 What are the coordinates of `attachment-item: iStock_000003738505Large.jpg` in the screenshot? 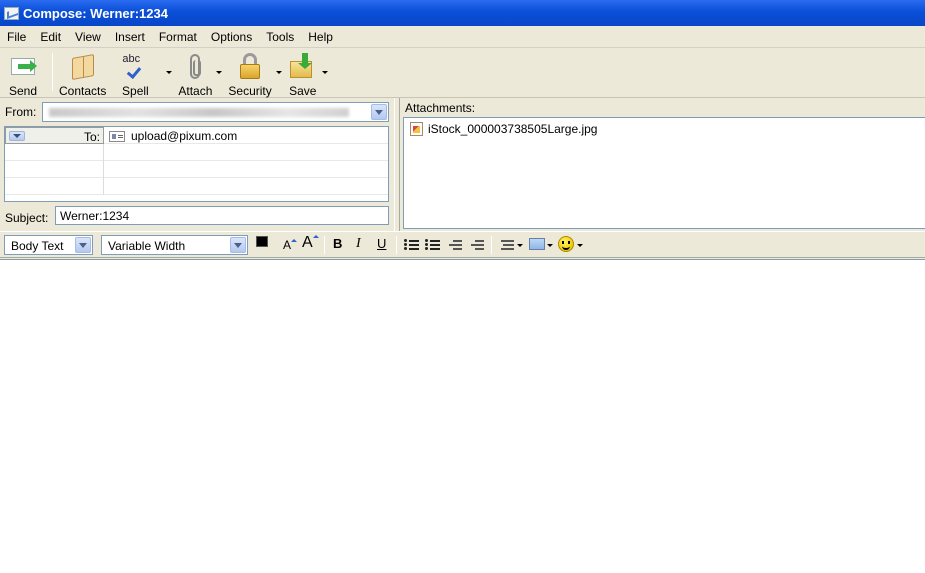 It's located at (503, 129).